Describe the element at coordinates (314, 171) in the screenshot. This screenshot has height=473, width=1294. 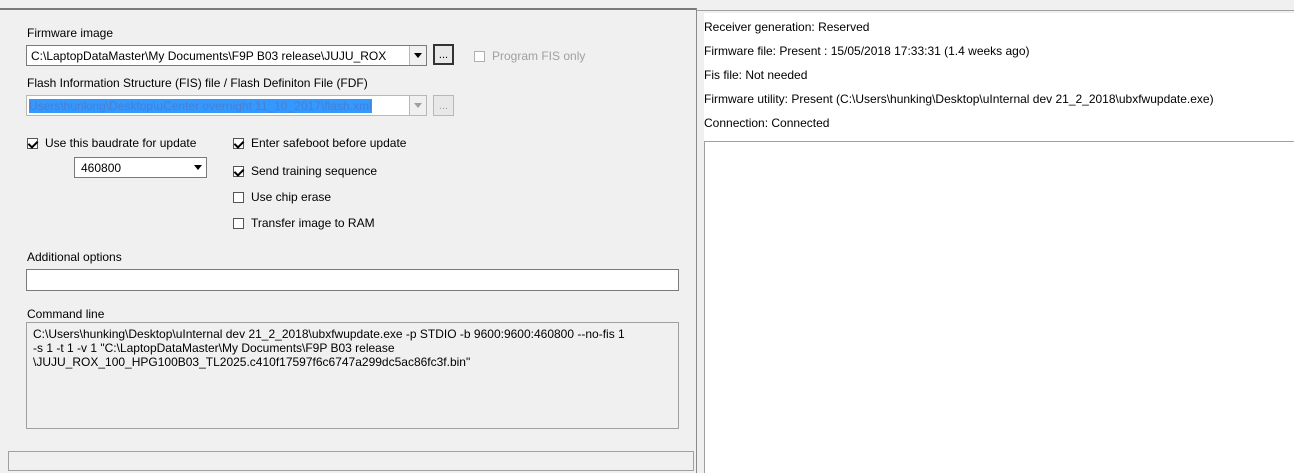
I see `send-training-label: Send training sequence` at that location.